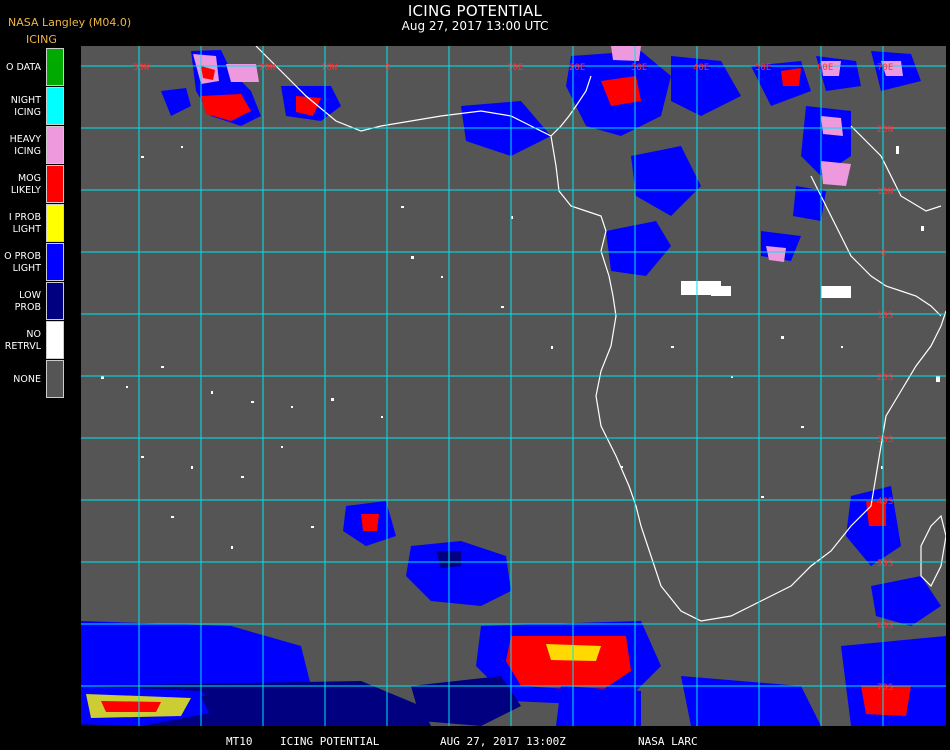  I want to click on legend-item-no-data: O DATA, so click(35, 67).